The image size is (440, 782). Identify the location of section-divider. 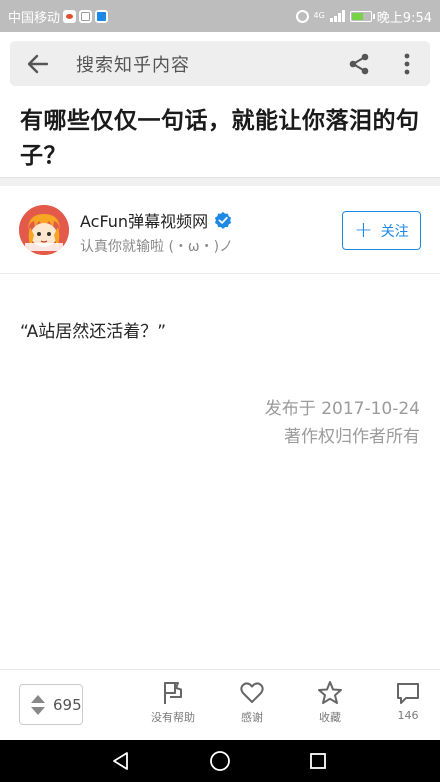
(220, 181).